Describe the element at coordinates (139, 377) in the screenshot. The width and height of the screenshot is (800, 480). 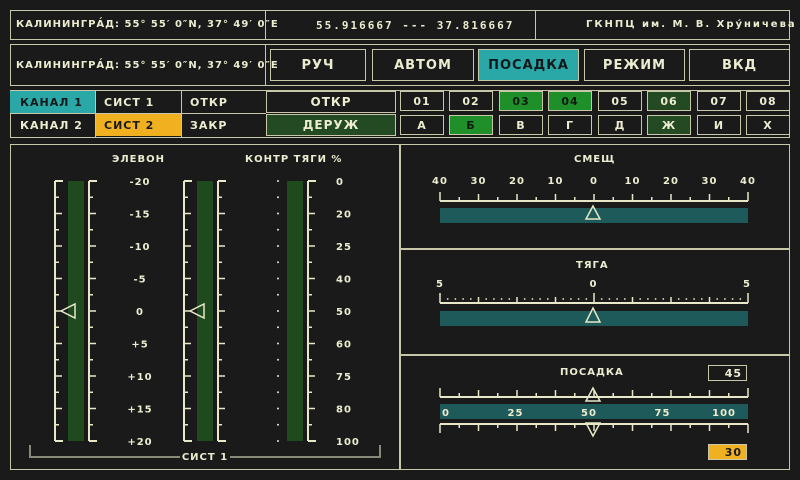
I see `elevon-tick-label: +10` at that location.